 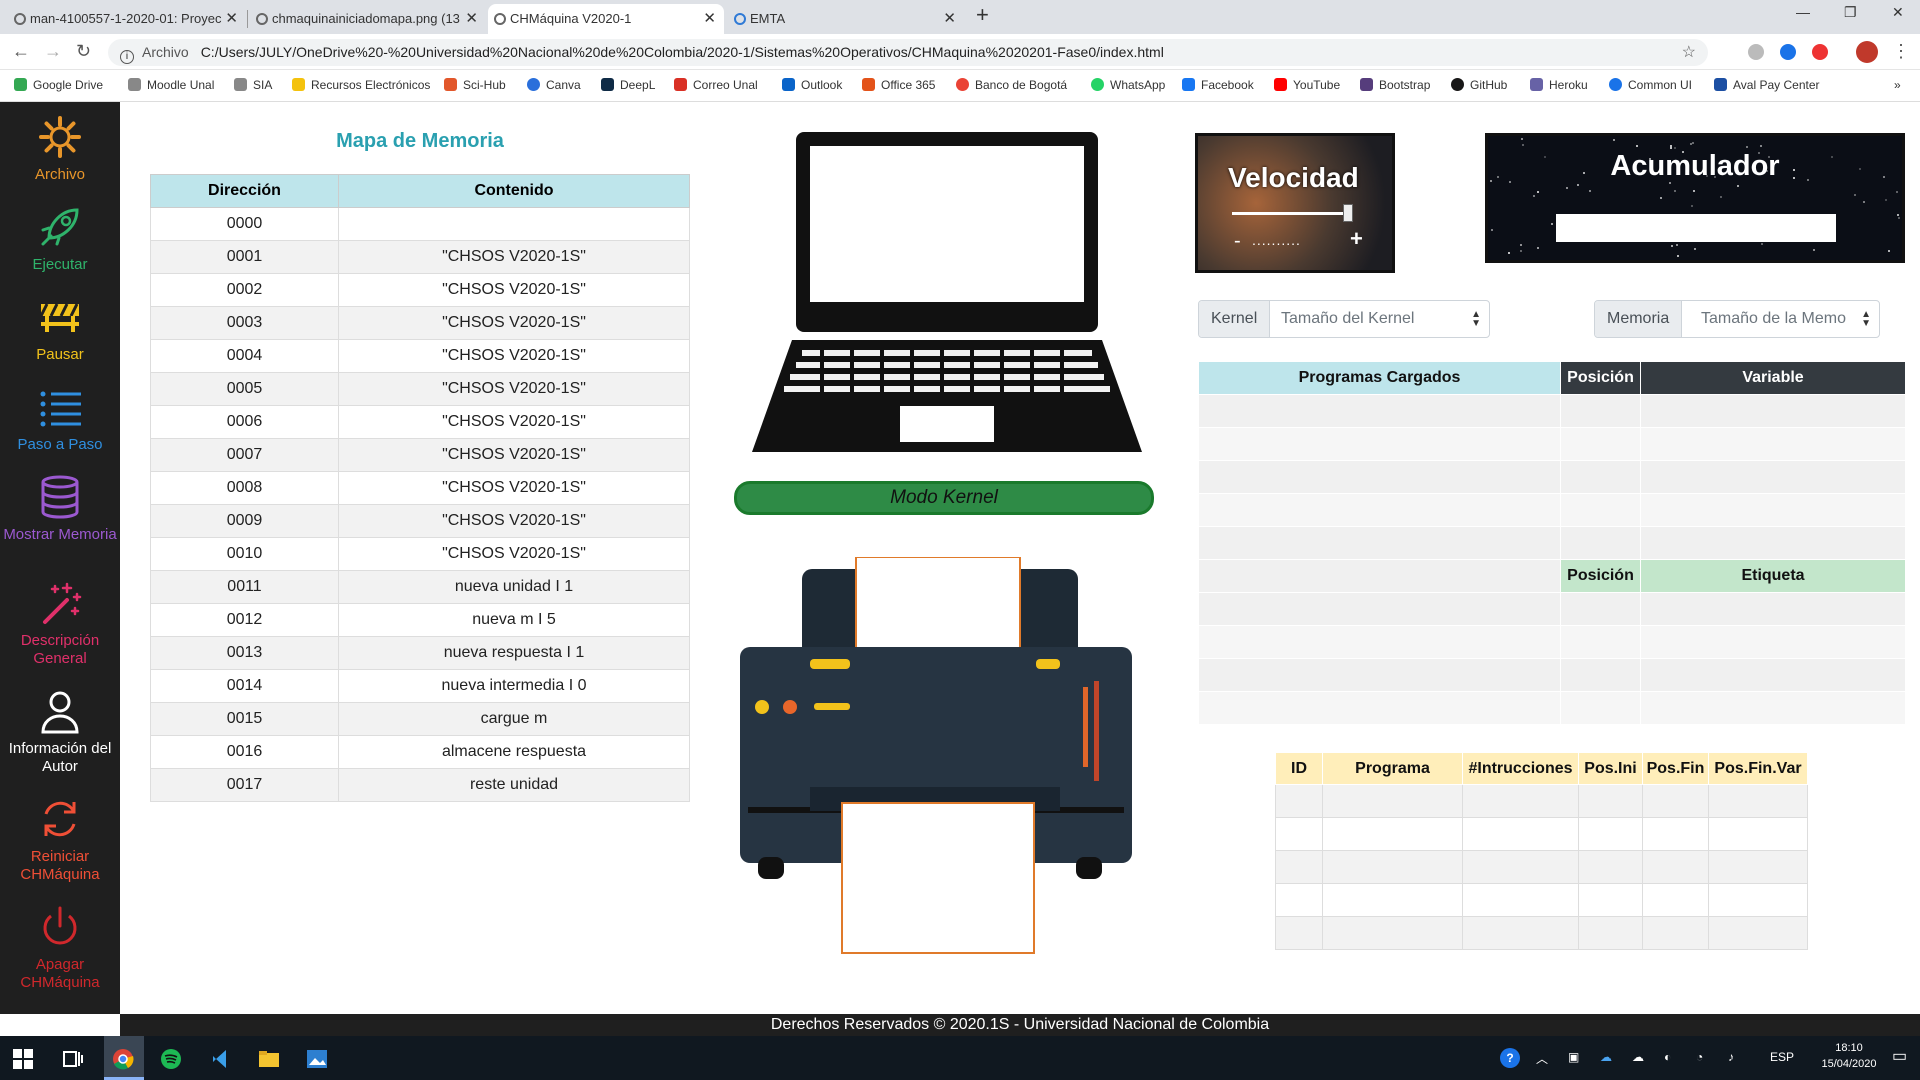 What do you see at coordinates (60, 329) in the screenshot?
I see `sidebar-item-pausar: Pausar` at bounding box center [60, 329].